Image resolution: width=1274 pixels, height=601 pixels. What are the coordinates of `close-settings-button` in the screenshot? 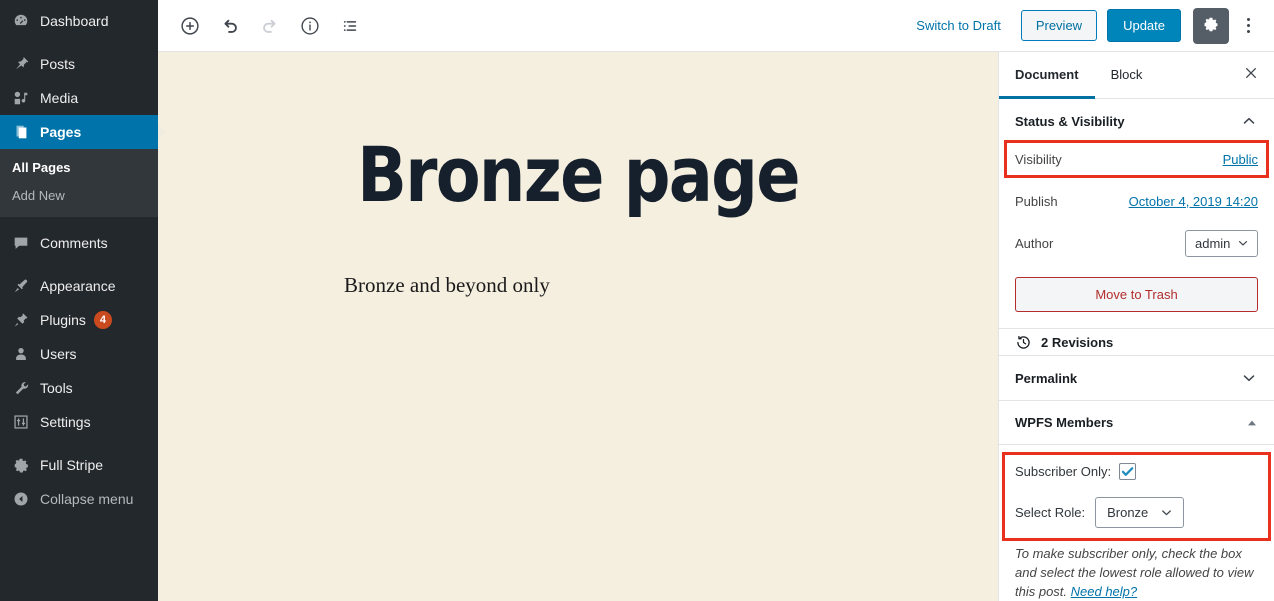 It's located at (1251, 75).